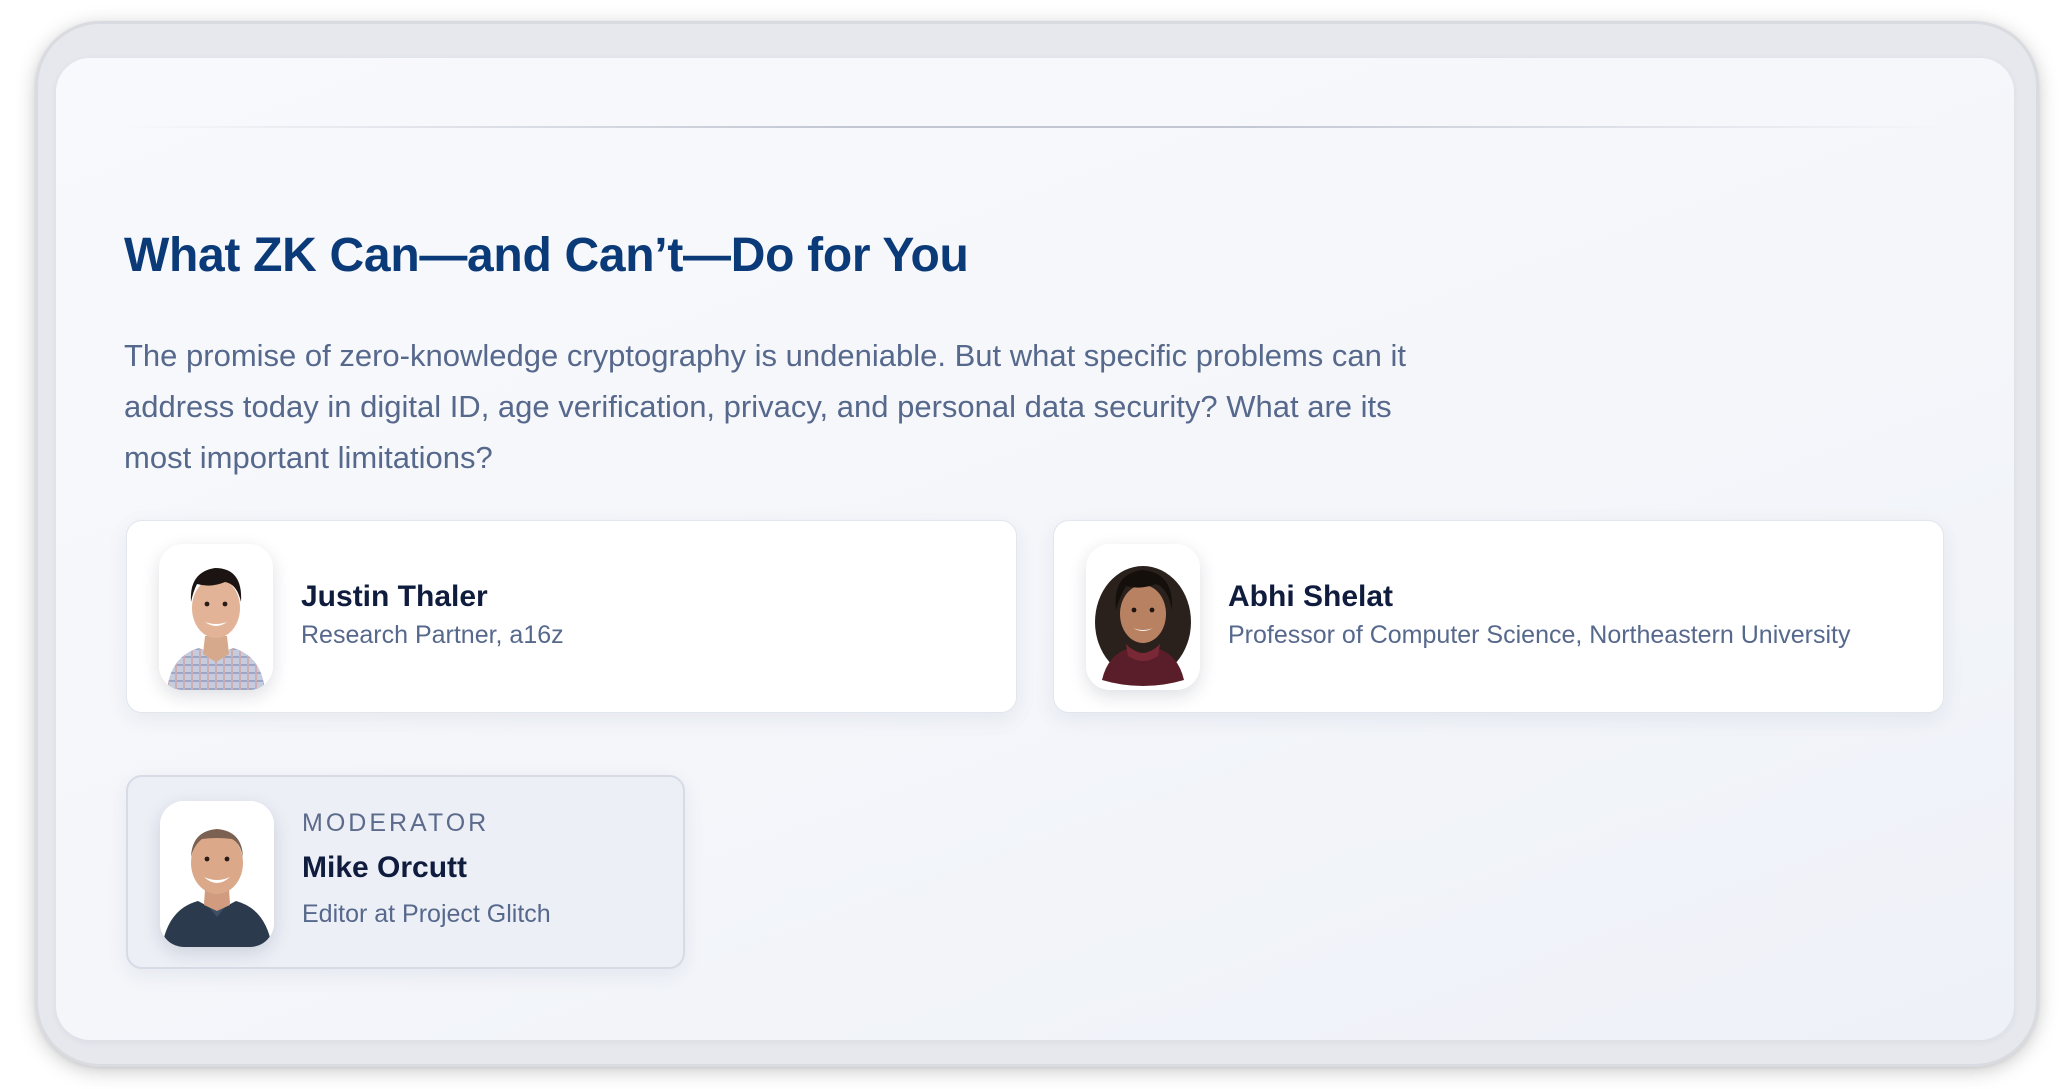 The width and height of the screenshot is (2068, 1089). What do you see at coordinates (1311, 596) in the screenshot?
I see `speaker-name: Abhi Shelat` at bounding box center [1311, 596].